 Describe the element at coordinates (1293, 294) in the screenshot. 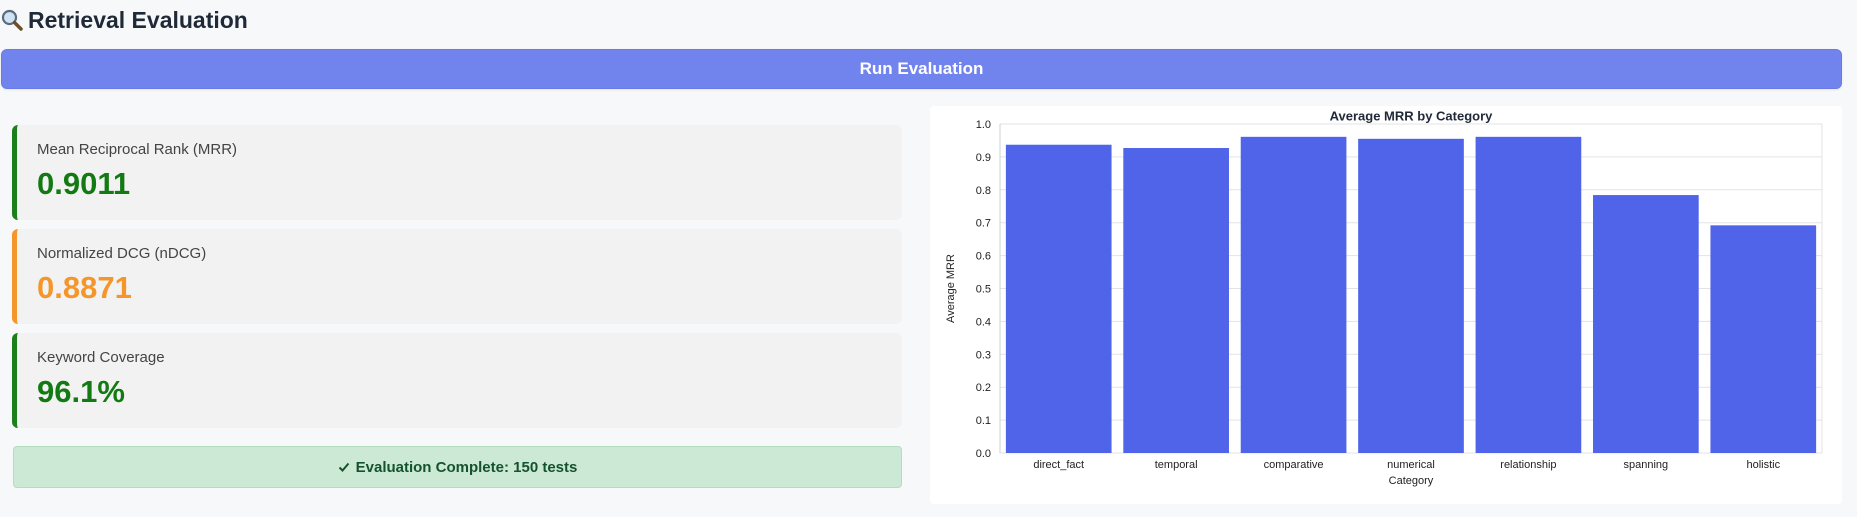

I see `bar-comparative` at that location.